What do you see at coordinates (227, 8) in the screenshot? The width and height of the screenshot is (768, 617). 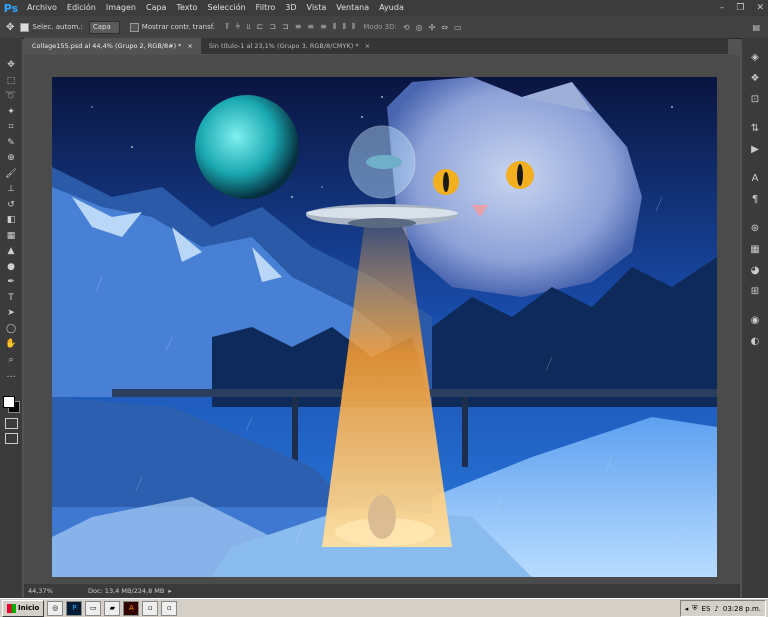 I see `menu-seleccion: Selección` at bounding box center [227, 8].